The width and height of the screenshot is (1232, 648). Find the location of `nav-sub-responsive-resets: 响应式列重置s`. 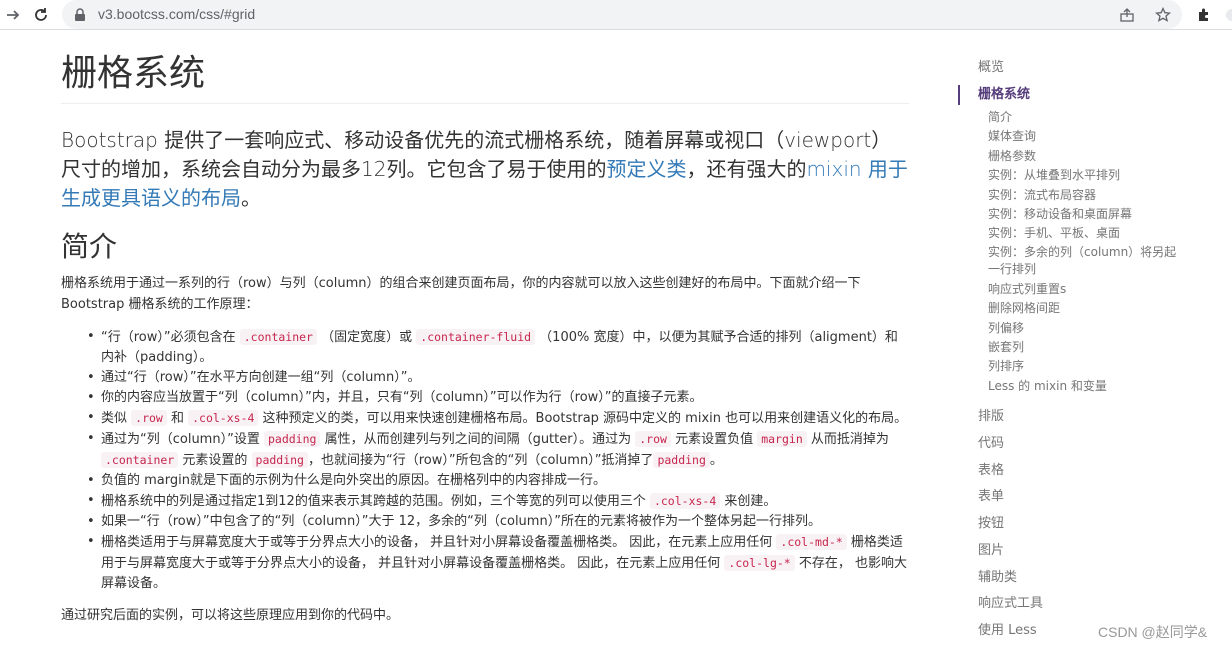

nav-sub-responsive-resets: 响应式列重置s is located at coordinates (1073, 289).